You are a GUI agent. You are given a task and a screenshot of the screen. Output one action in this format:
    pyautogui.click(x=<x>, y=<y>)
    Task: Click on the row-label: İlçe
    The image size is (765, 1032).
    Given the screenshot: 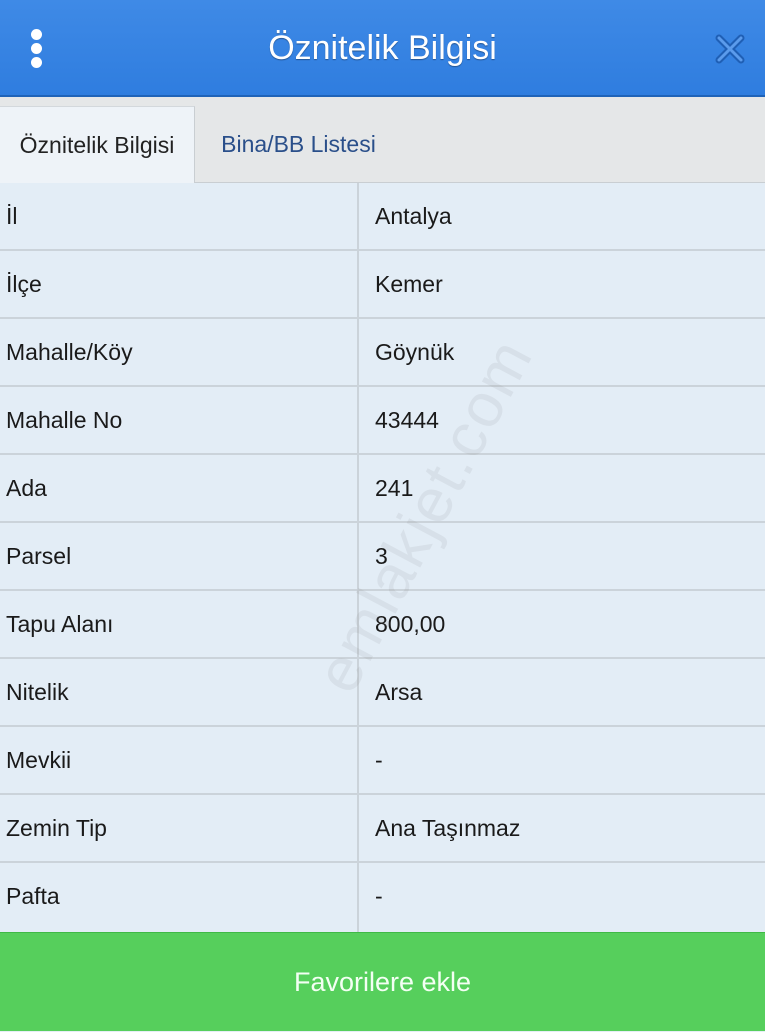 What is the action you would take?
    pyautogui.click(x=24, y=284)
    